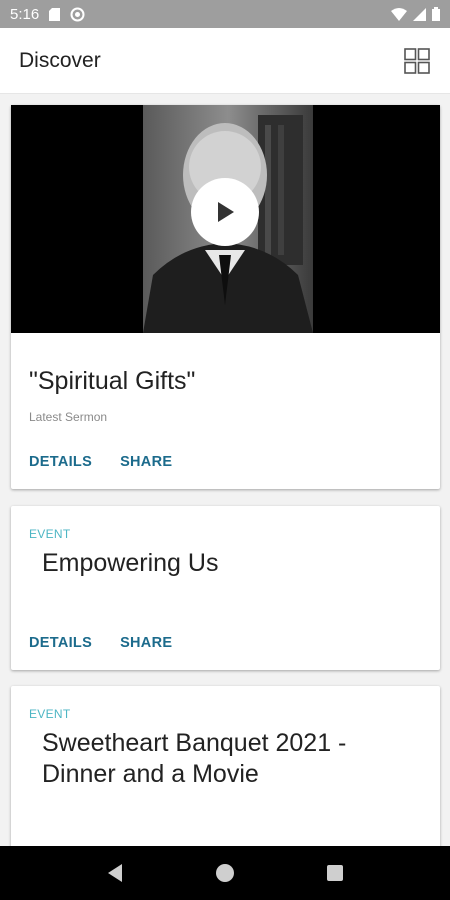  Describe the element at coordinates (55, 14) in the screenshot. I see `sd-card-icon` at that location.